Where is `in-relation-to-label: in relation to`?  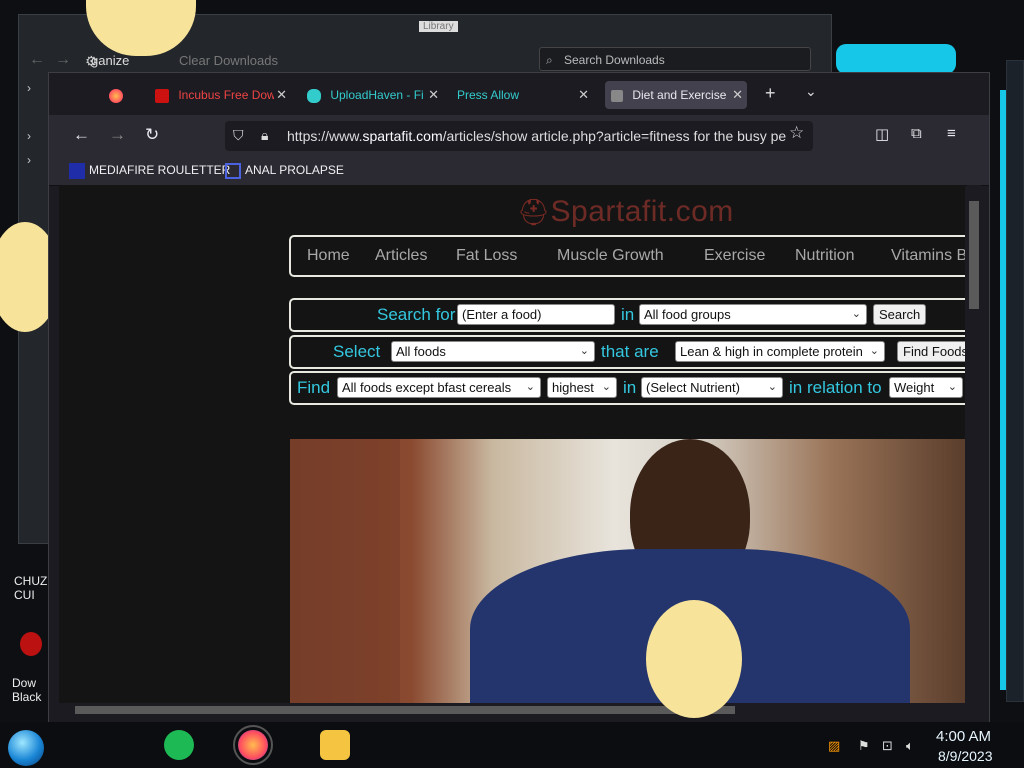
in-relation-to-label: in relation to is located at coordinates (835, 387).